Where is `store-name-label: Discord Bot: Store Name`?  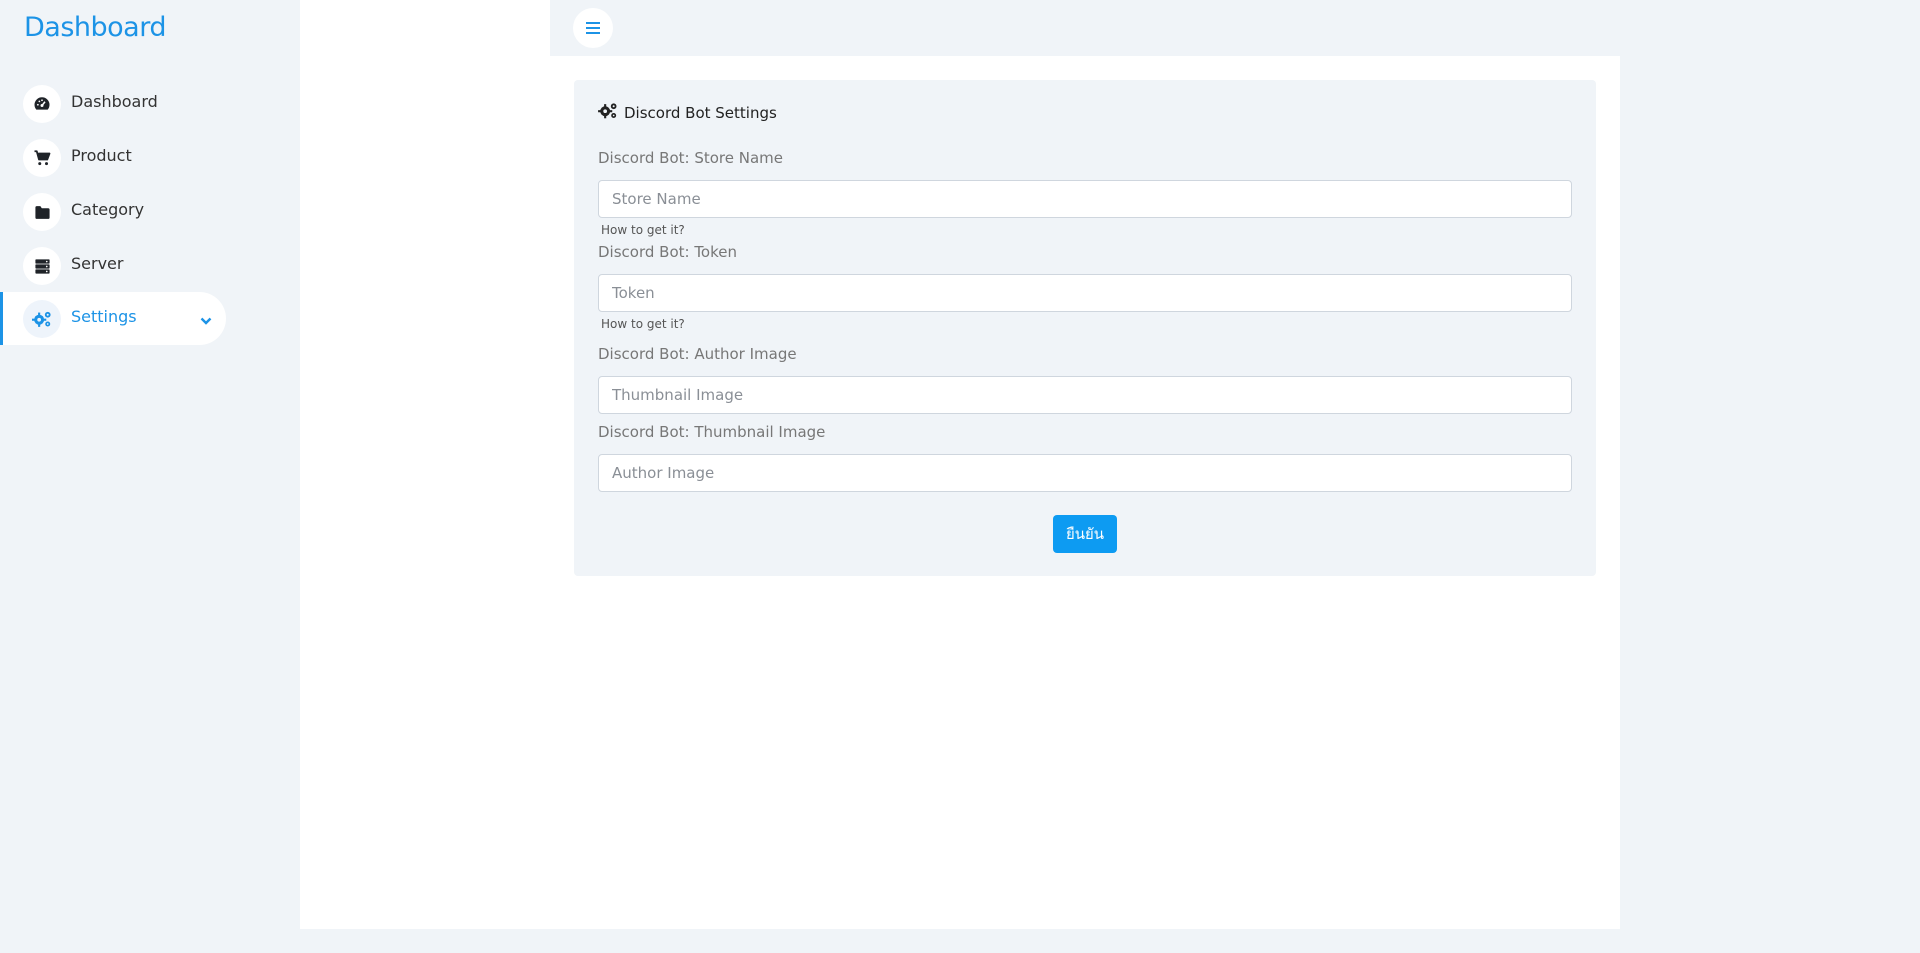 store-name-label: Discord Bot: Store Name is located at coordinates (690, 158).